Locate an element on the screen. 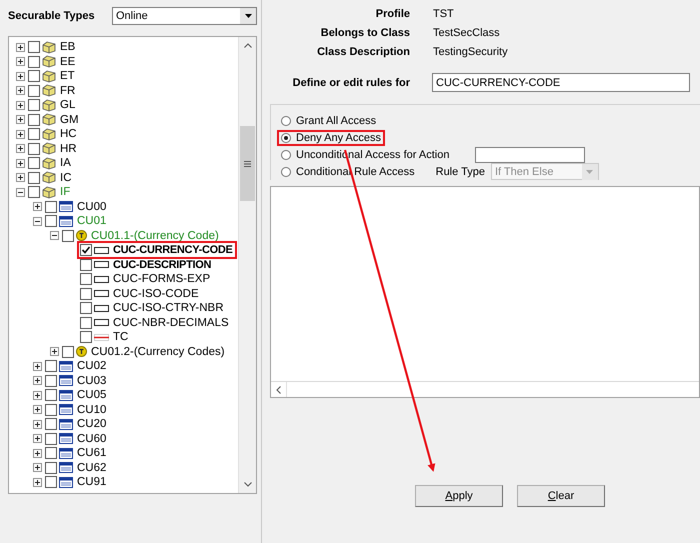 This screenshot has height=543, width=700. scroll-up-icon is located at coordinates (248, 45).